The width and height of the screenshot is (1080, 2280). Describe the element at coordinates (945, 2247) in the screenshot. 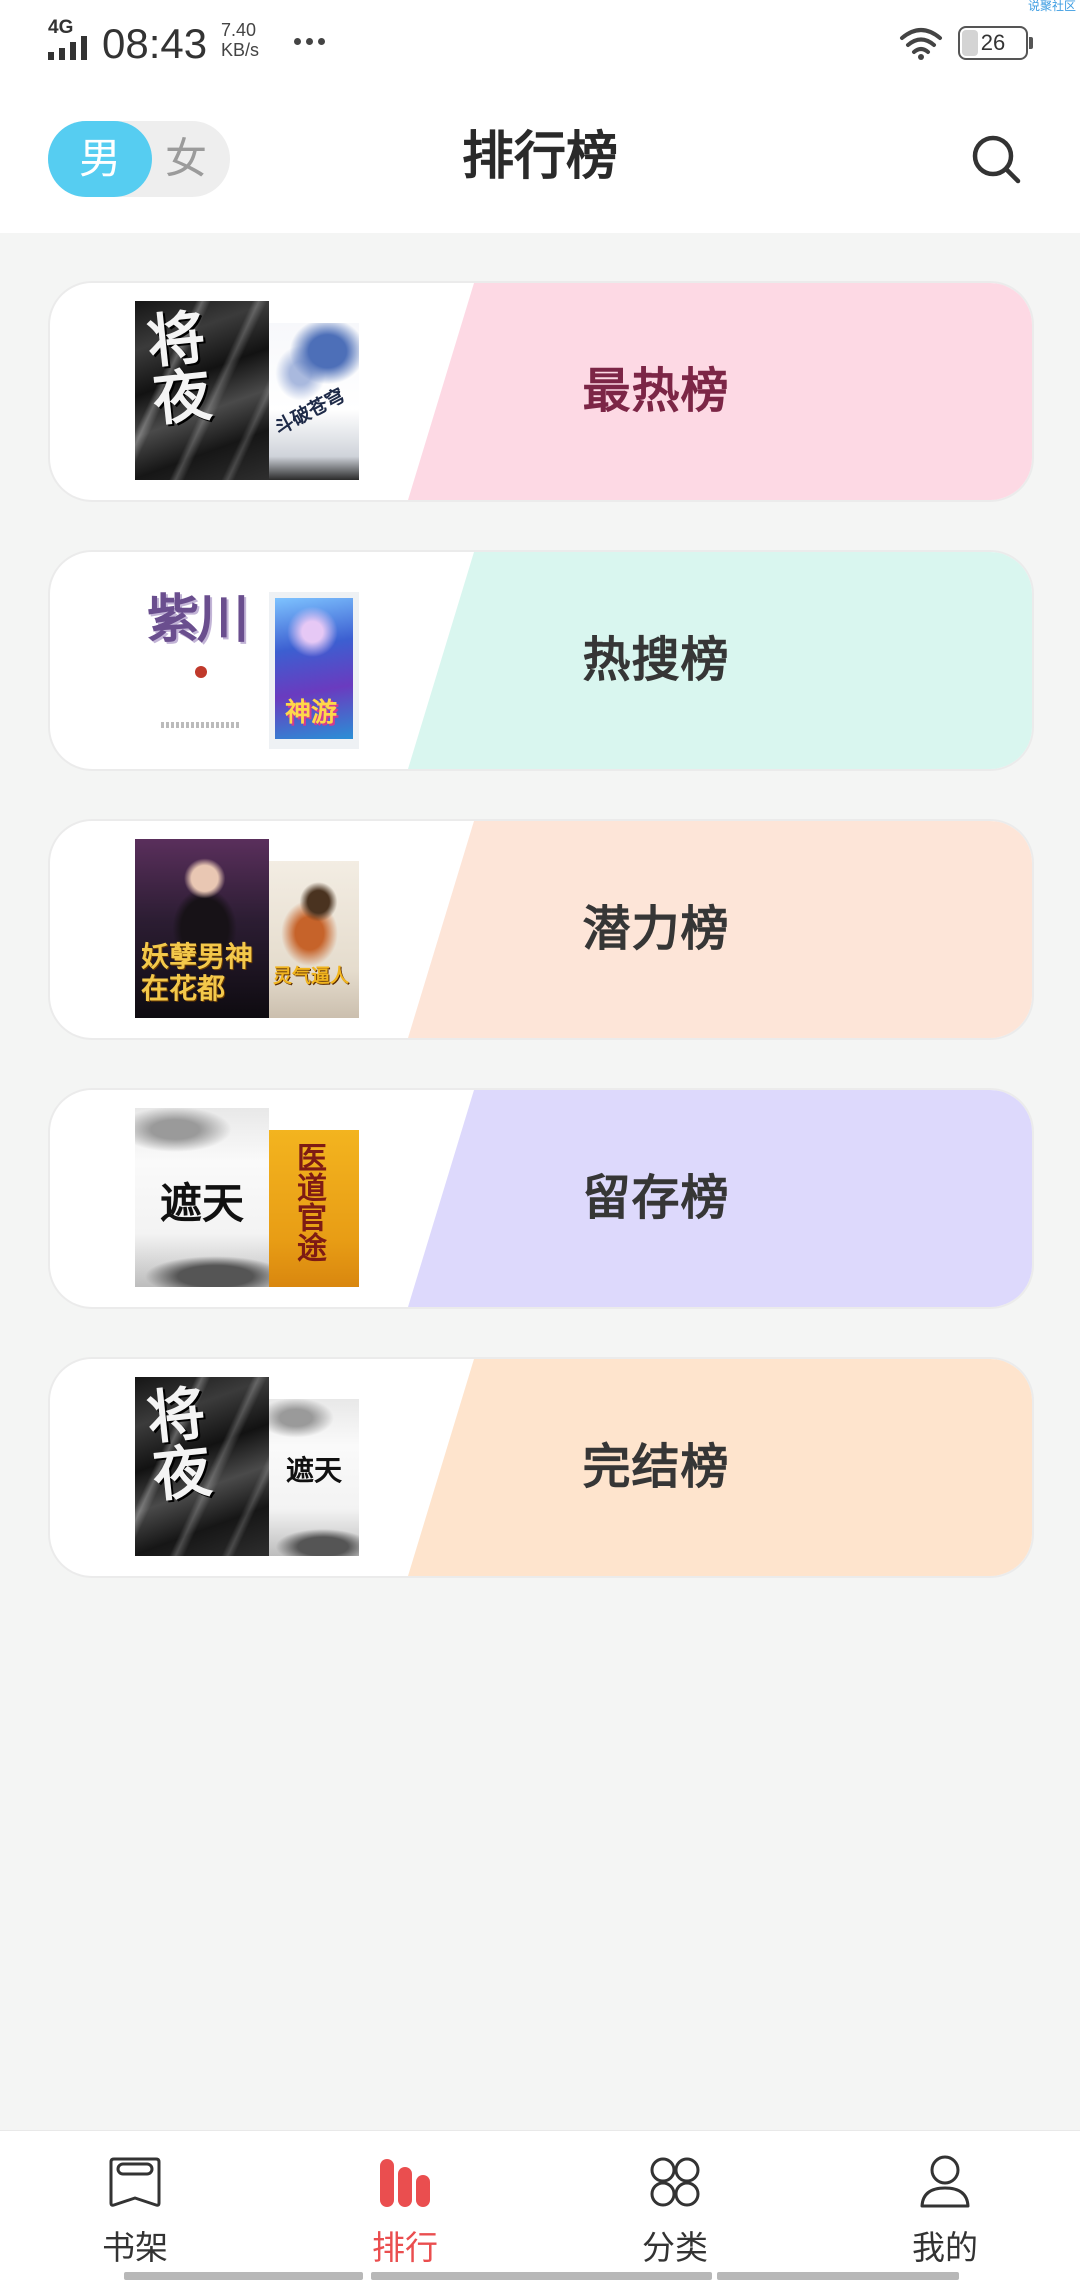

I see `nav-label: 我的` at that location.